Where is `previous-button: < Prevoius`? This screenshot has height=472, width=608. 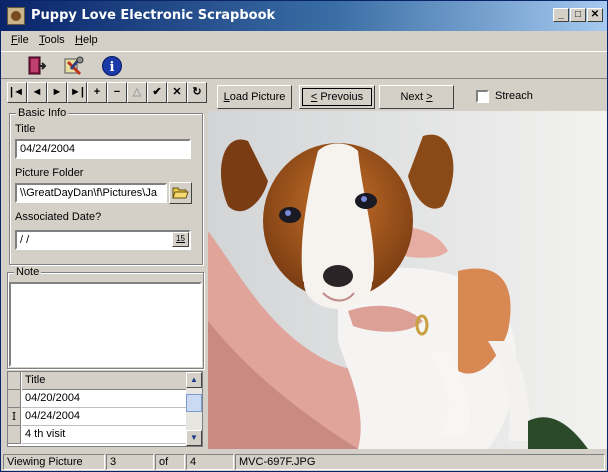 previous-button: < Prevoius is located at coordinates (337, 97).